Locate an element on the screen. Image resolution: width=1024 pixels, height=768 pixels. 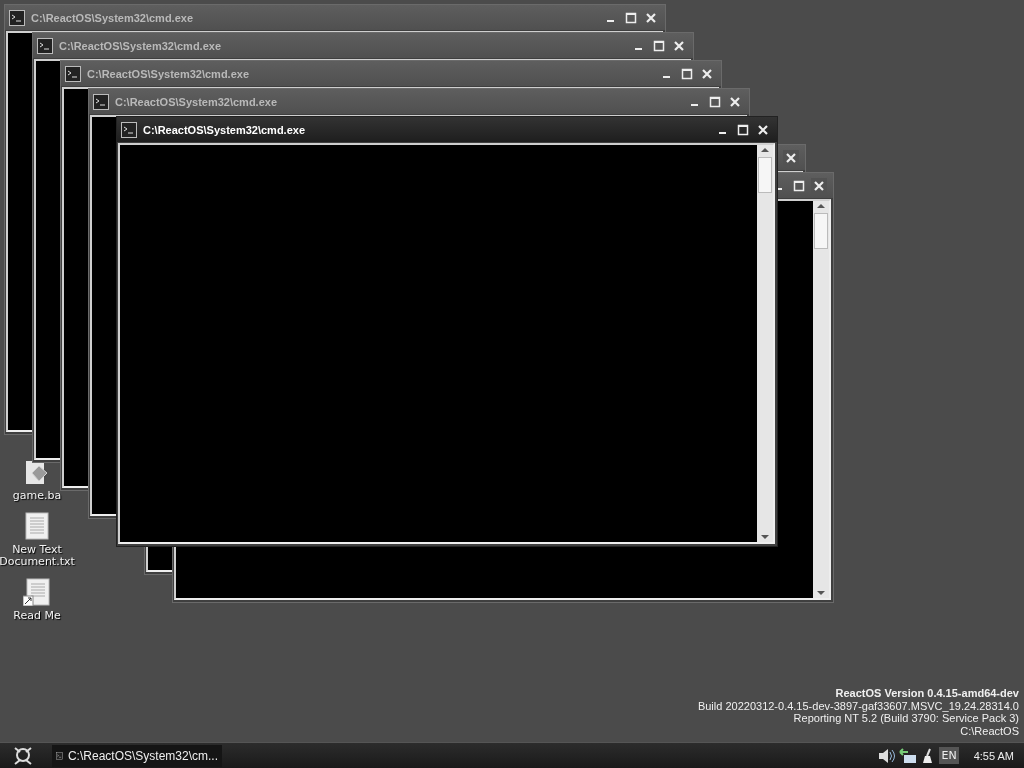
speaker-icon is located at coordinates (887, 755).